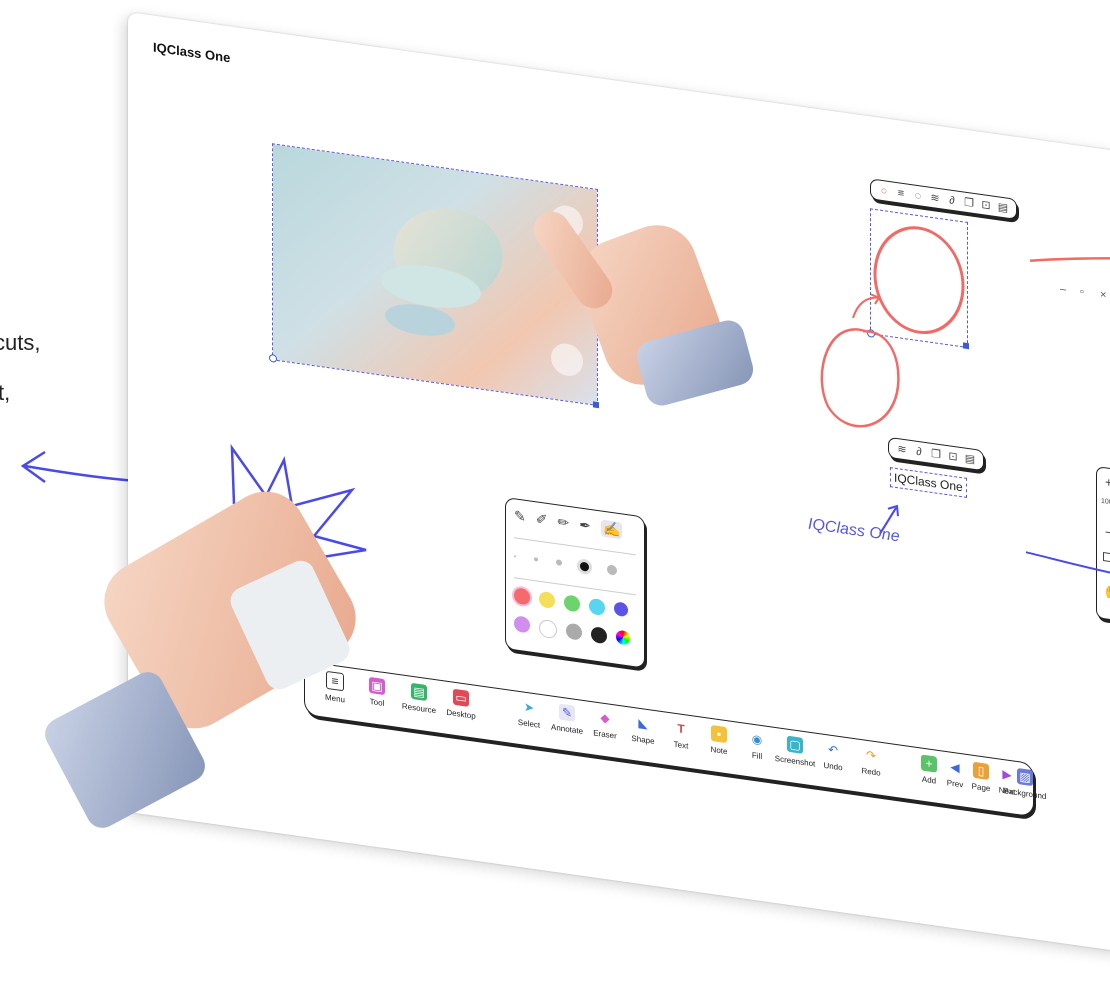 The height and width of the screenshot is (984, 1110). I want to click on menu-icon: ≡, so click(335, 681).